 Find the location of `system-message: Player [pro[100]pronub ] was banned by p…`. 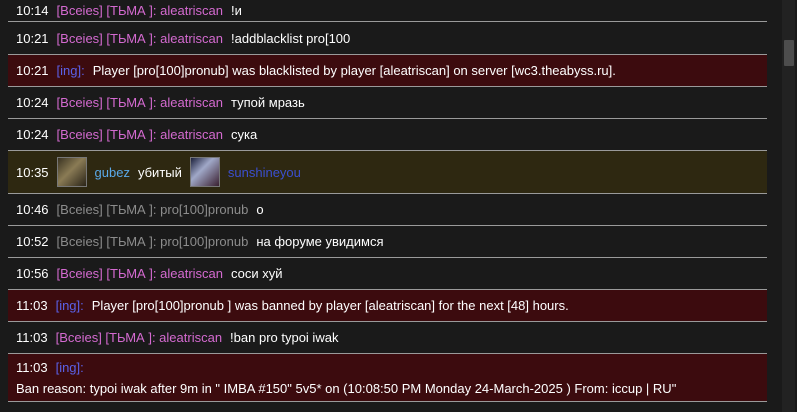

system-message: Player [pro[100]pronub ] was banned by p… is located at coordinates (330, 305).